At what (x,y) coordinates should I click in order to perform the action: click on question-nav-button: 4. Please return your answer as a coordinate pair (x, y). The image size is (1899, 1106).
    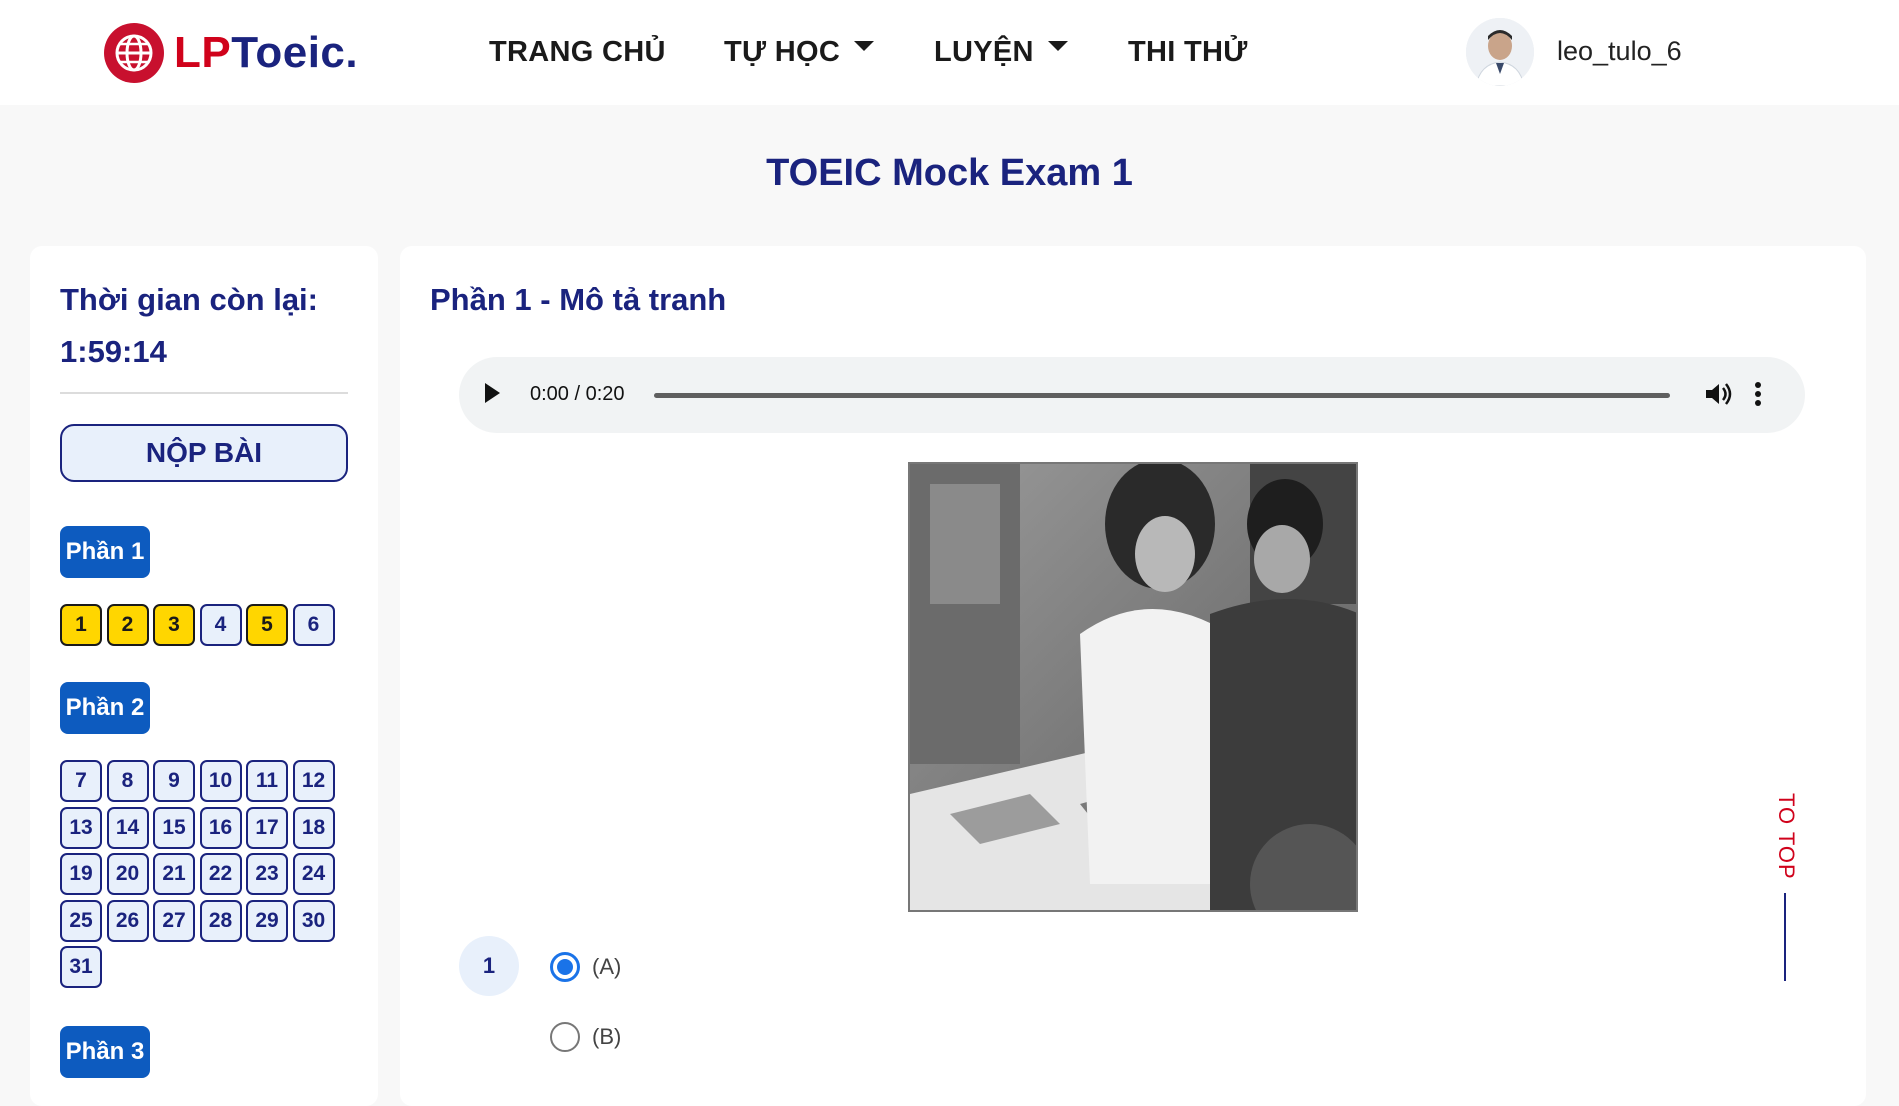
    Looking at the image, I should click on (220, 625).